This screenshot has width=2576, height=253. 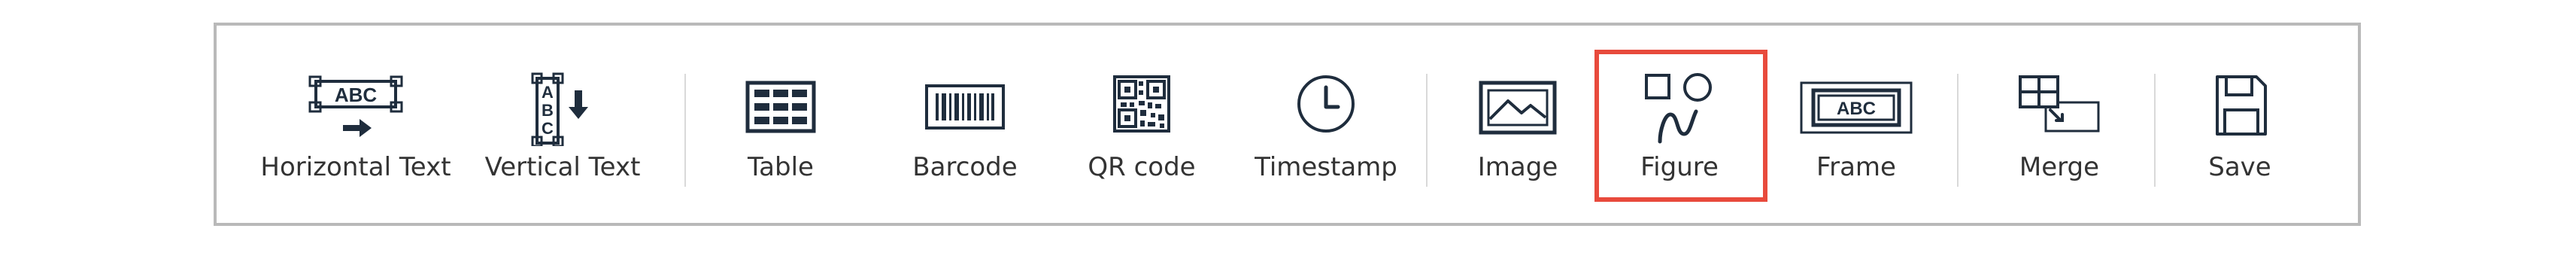 I want to click on save-icon, so click(x=2239, y=108).